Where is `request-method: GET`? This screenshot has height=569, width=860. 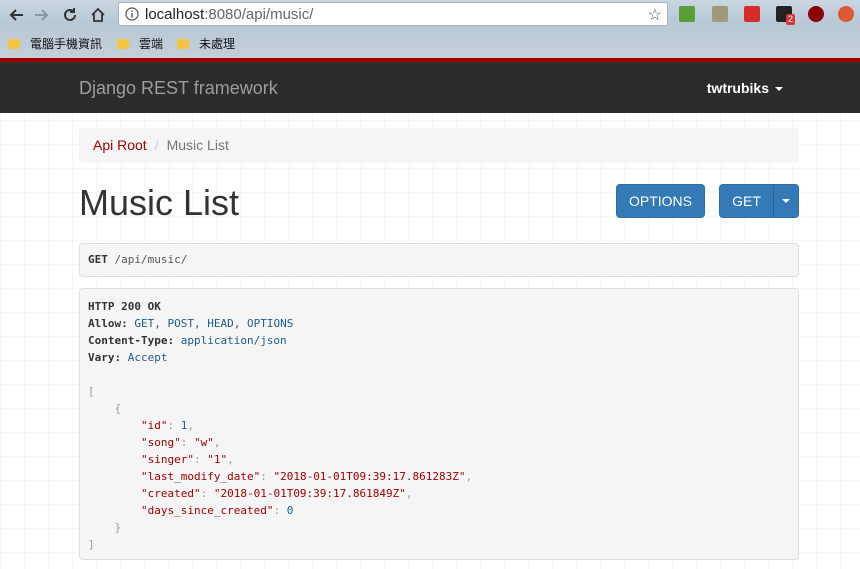
request-method: GET is located at coordinates (98, 259).